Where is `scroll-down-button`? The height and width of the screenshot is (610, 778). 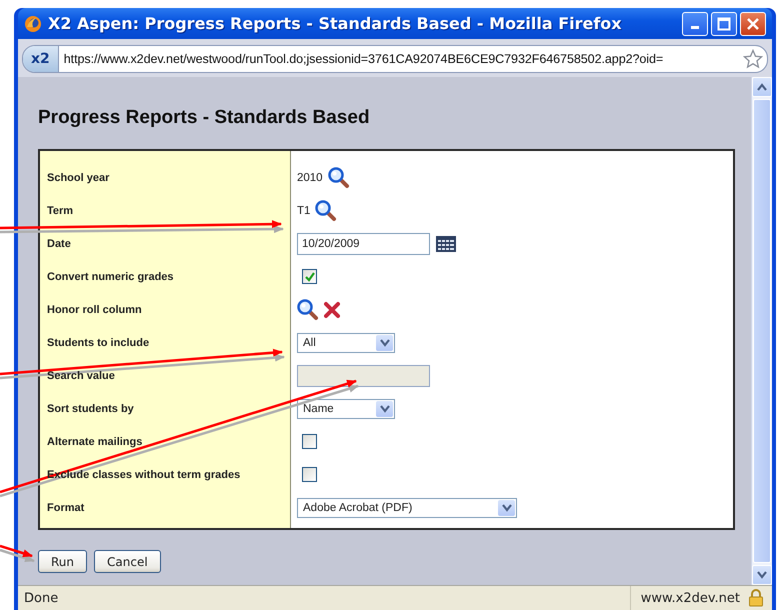
scroll-down-button is located at coordinates (762, 575).